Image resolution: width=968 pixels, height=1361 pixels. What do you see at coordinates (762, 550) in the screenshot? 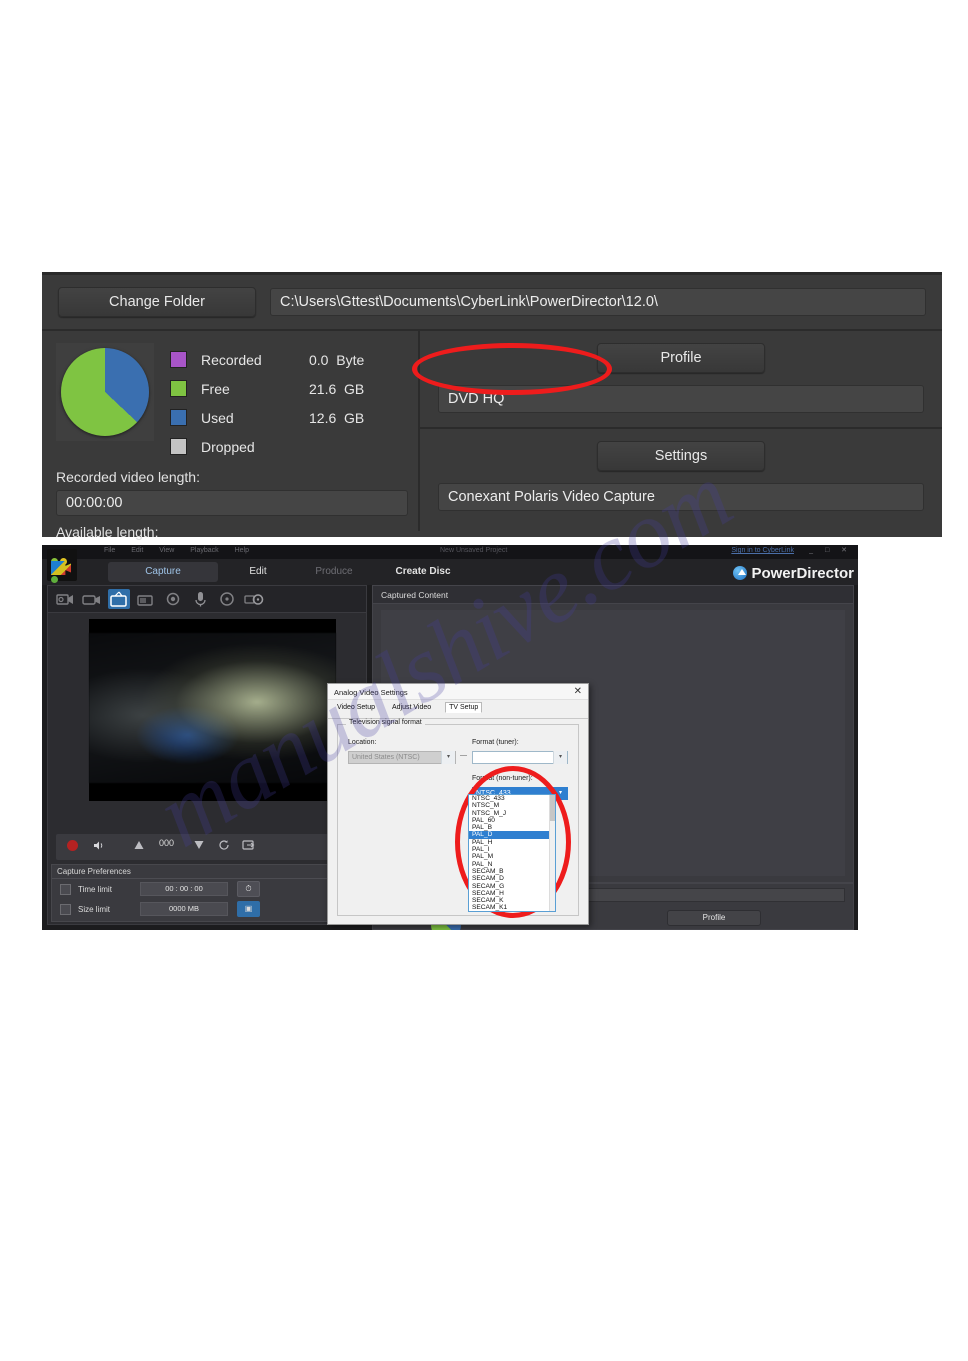
I see `account-link: Sign in to CyberLink` at bounding box center [762, 550].